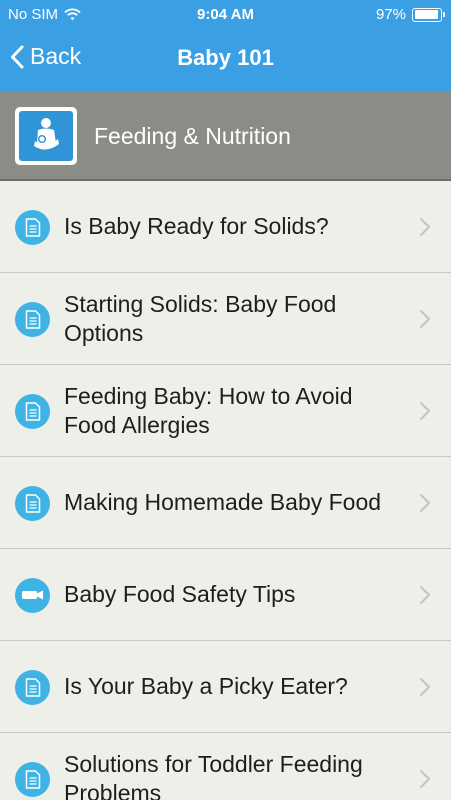  I want to click on list-item-label: Is Baby Ready for Solids?, so click(196, 226).